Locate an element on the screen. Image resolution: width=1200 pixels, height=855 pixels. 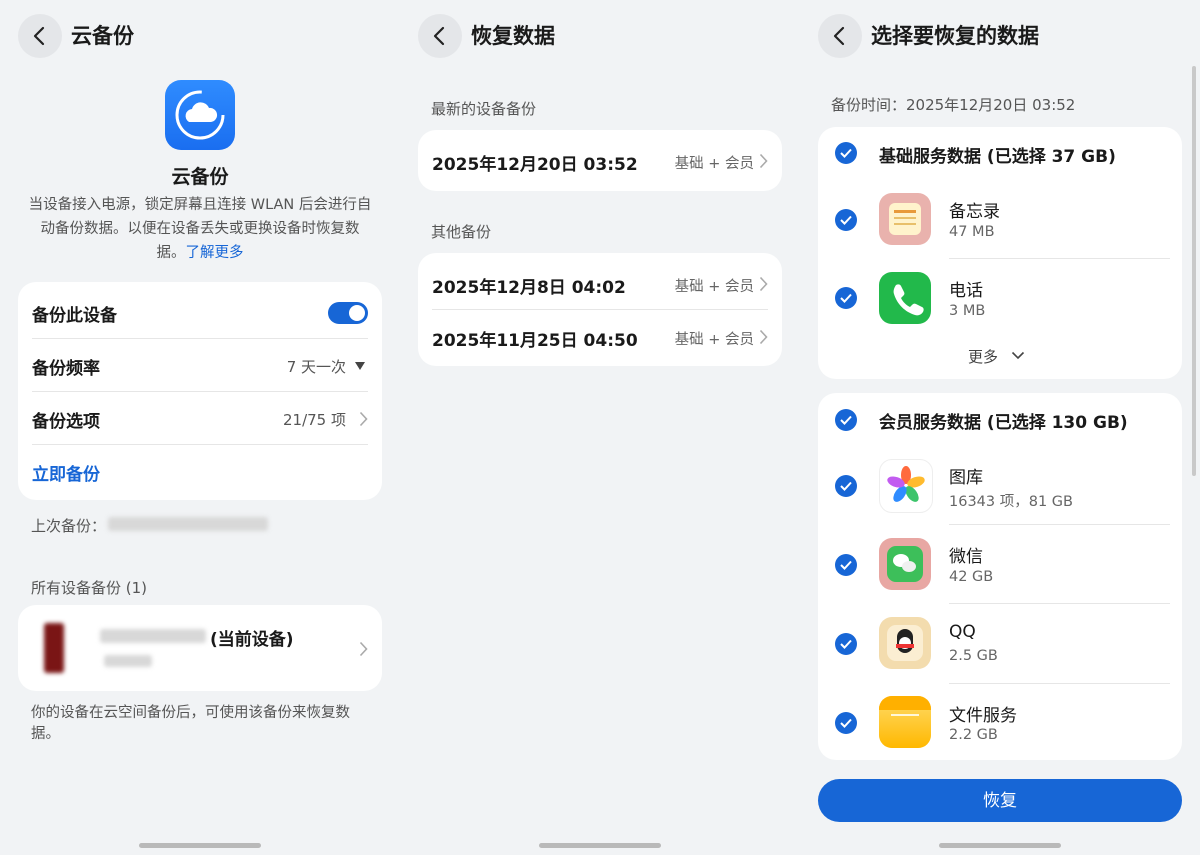
backup-list-item: 2025年12月8日 04:02 基础 + 会员 is located at coordinates (600, 281).